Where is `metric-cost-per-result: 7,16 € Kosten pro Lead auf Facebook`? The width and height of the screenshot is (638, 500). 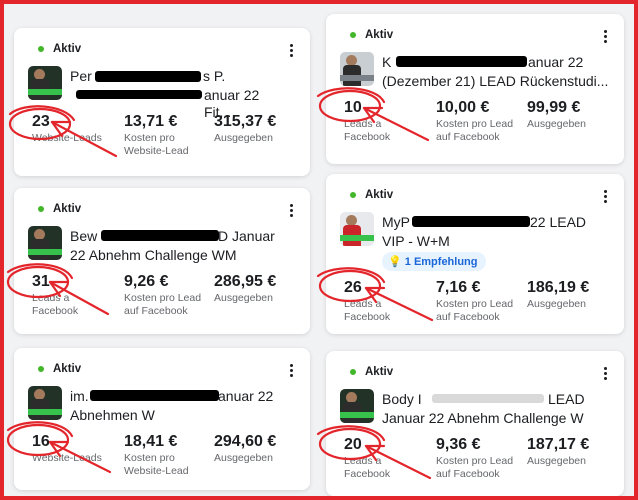 metric-cost-per-result: 7,16 € Kosten pro Lead auf Facebook is located at coordinates (475, 301).